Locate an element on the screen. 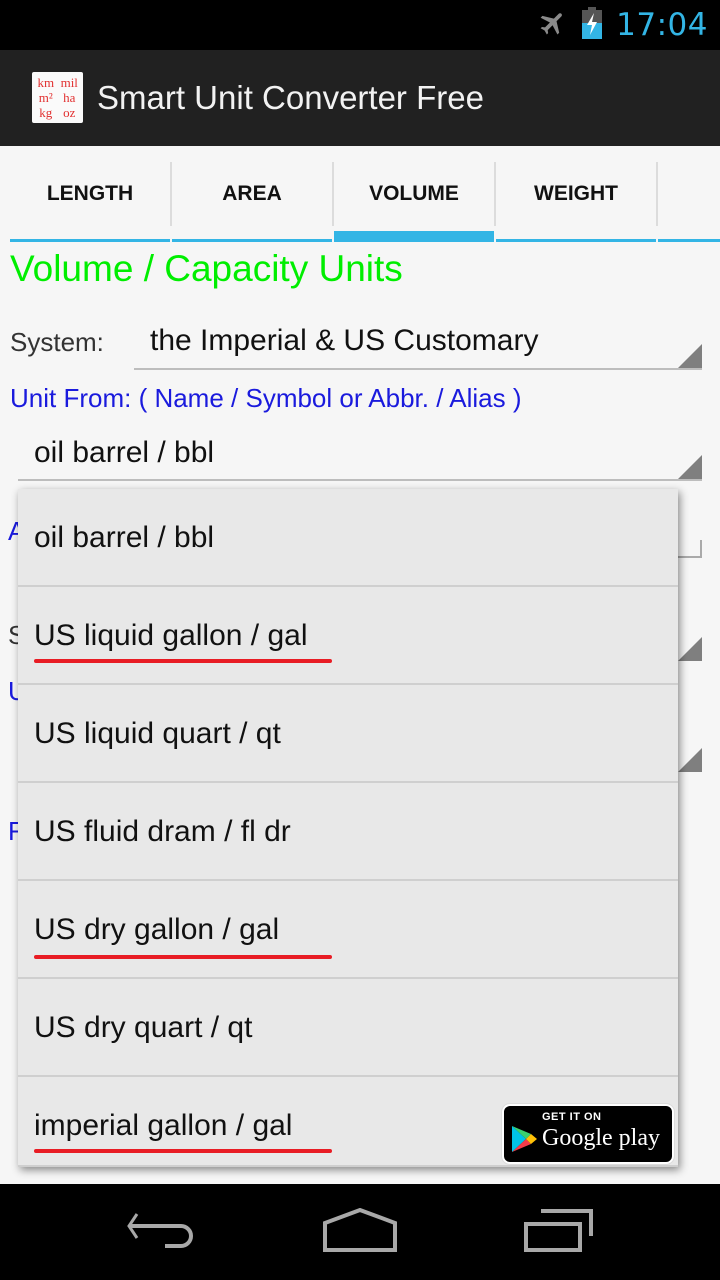 This screenshot has width=720, height=1280. option-label: US dry quart / qt is located at coordinates (143, 1027).